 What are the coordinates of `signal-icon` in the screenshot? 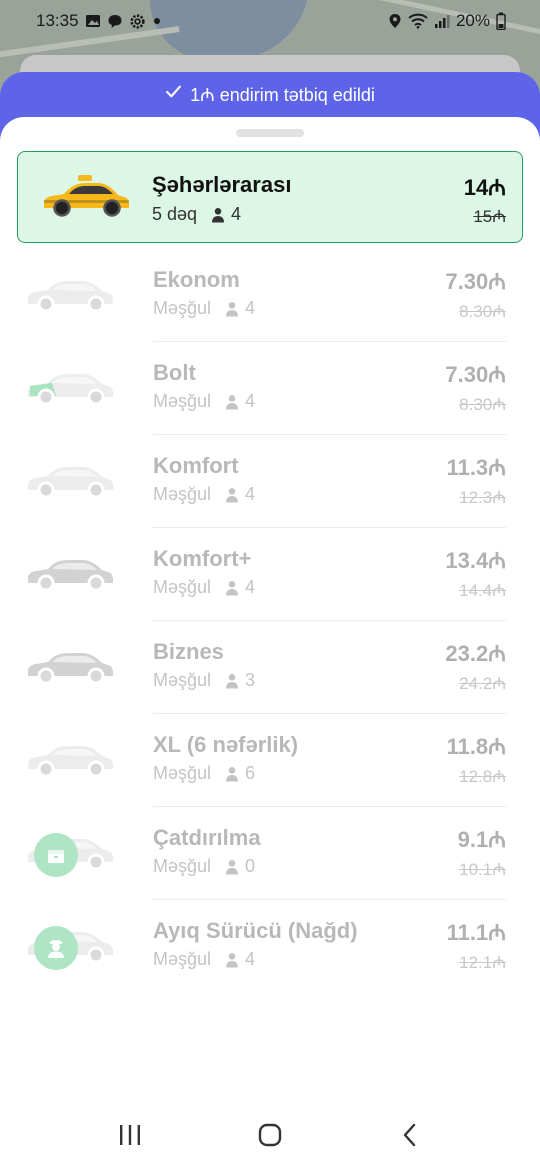 It's located at (442, 21).